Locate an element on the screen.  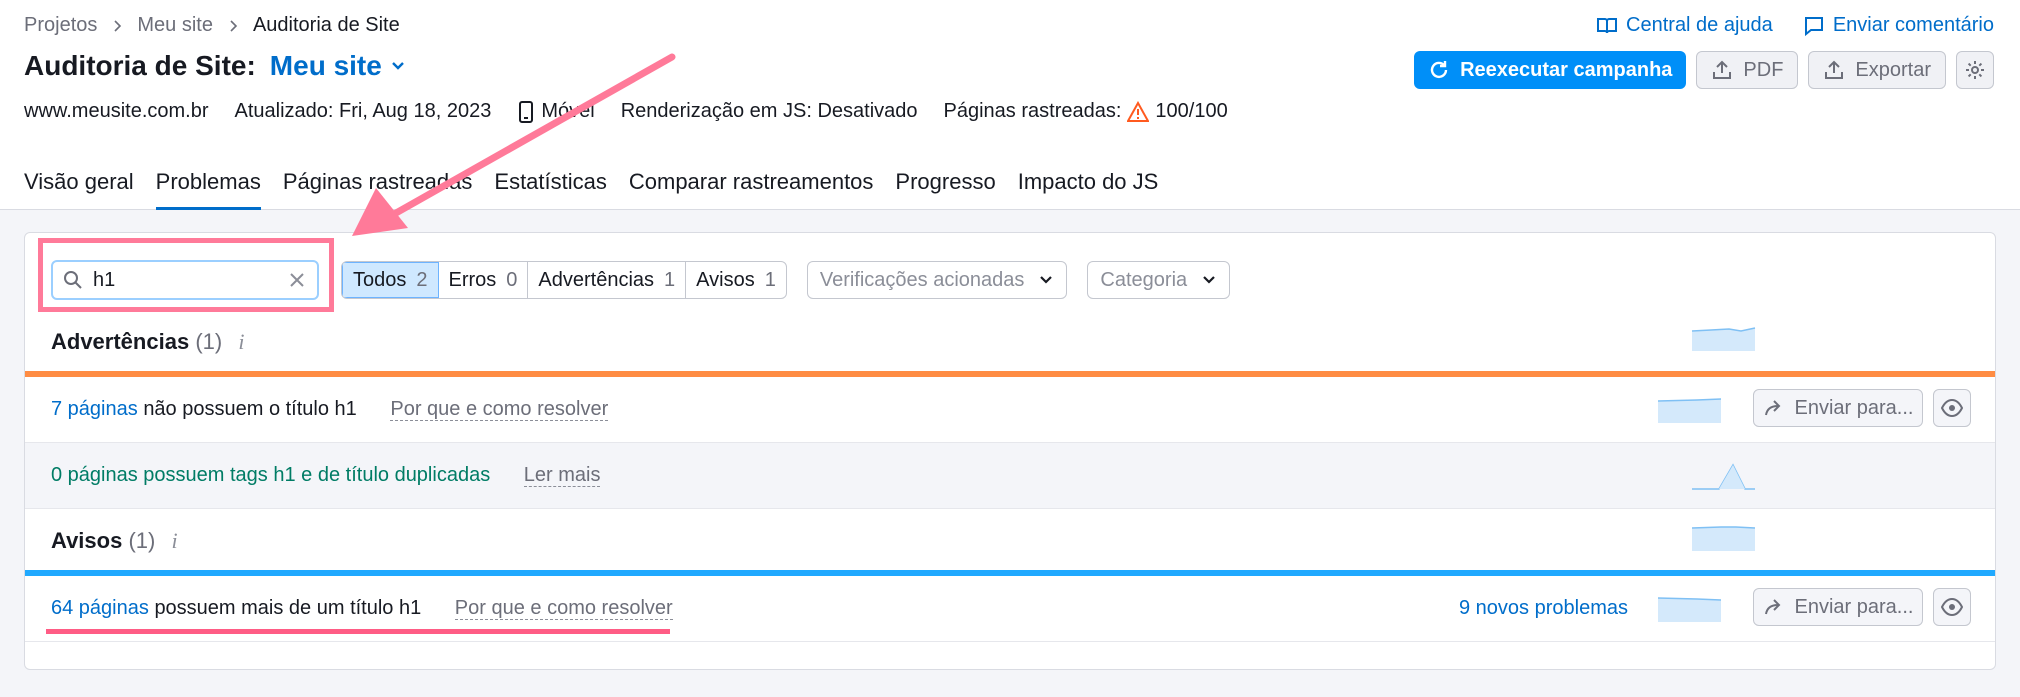
tab-js-impact: Impacto do JS is located at coordinates (1088, 189).